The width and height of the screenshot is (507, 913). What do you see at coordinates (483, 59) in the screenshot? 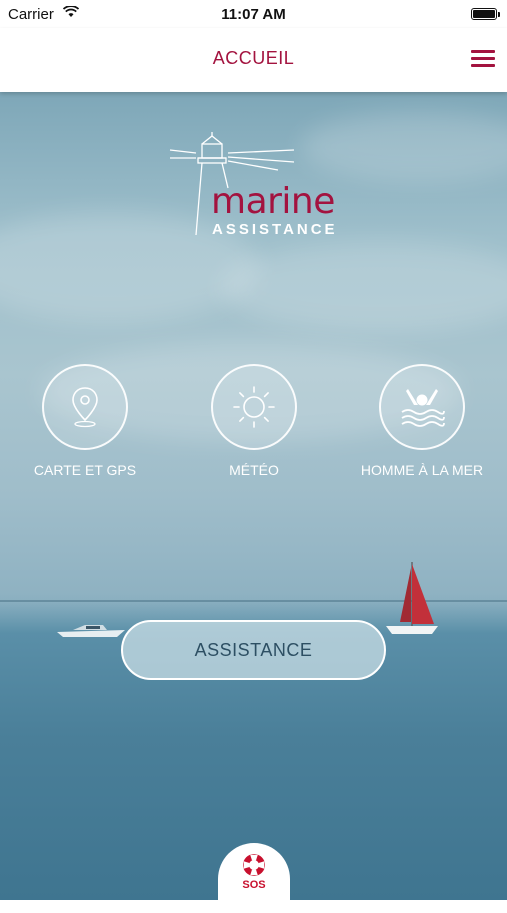
I see `hamburger-menu-icon` at bounding box center [483, 59].